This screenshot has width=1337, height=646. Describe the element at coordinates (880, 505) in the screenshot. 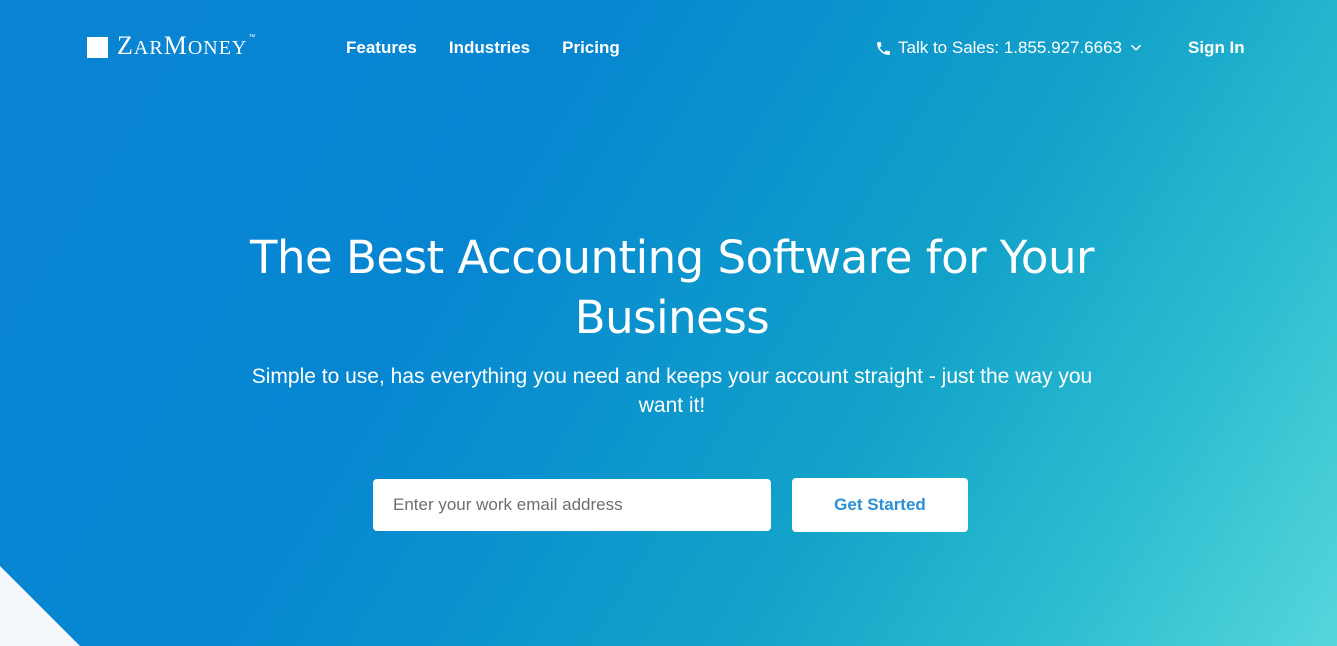

I see `get-started-button: Get Started` at that location.